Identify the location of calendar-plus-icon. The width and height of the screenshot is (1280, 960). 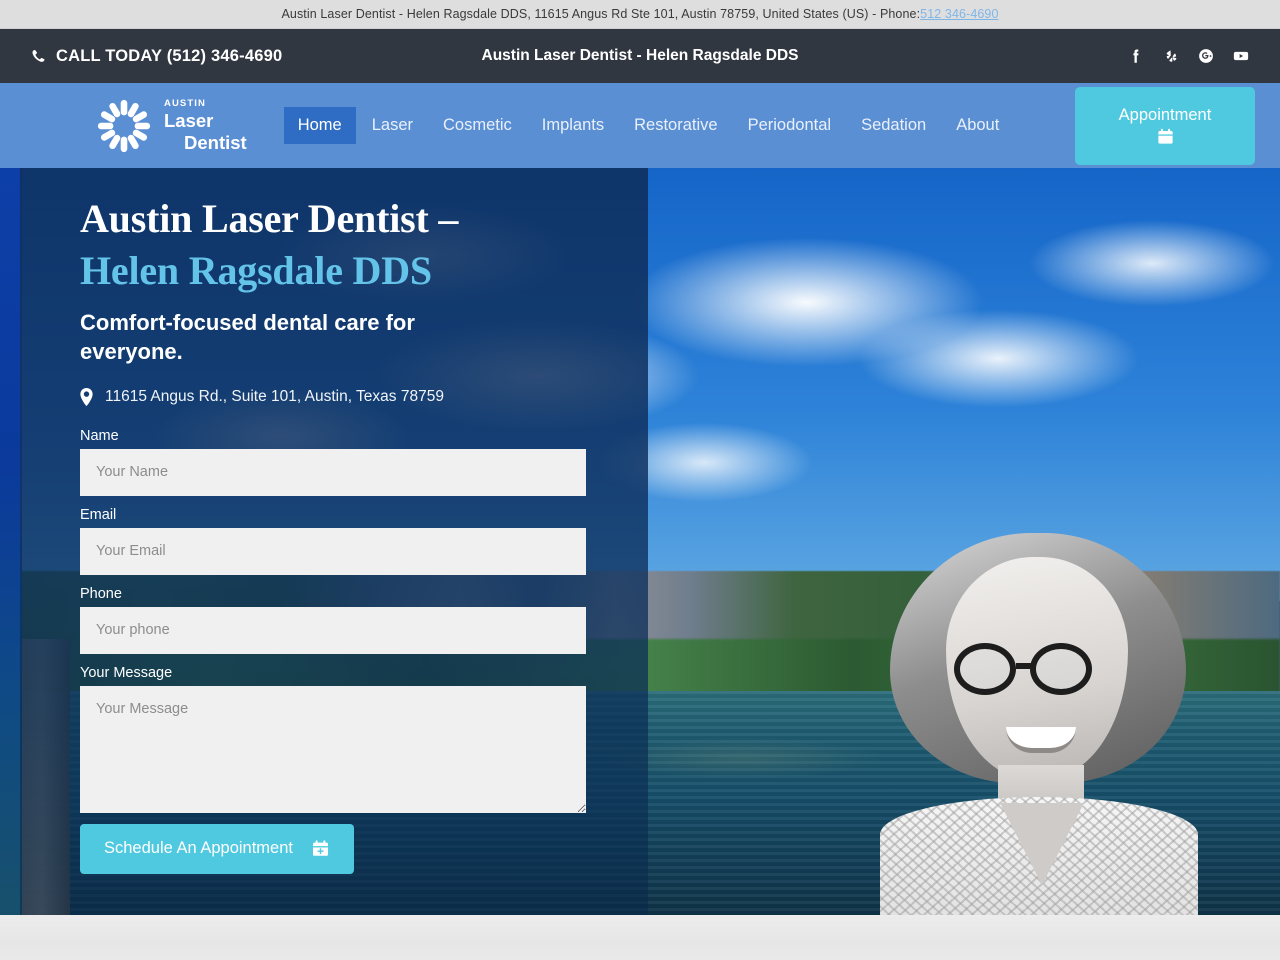
(320, 848).